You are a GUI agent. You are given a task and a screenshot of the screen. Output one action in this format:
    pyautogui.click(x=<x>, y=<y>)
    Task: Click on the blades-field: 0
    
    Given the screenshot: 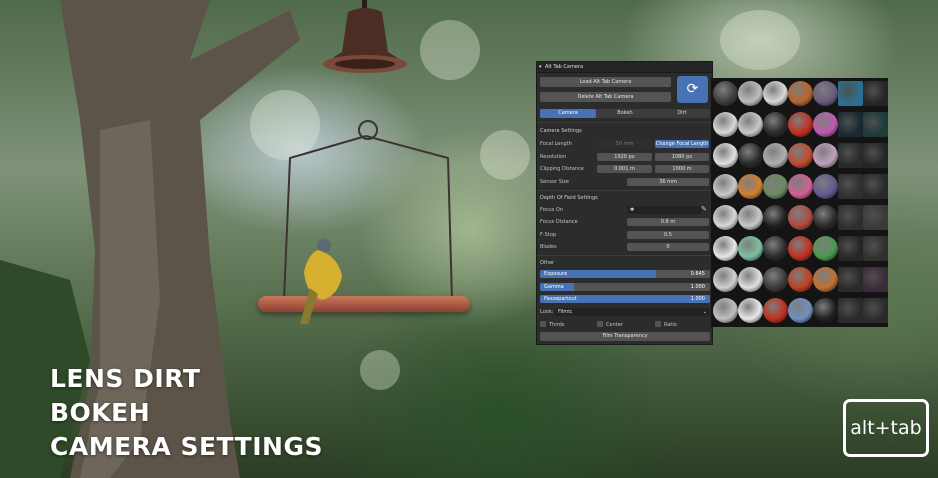 What is the action you would take?
    pyautogui.click(x=668, y=247)
    